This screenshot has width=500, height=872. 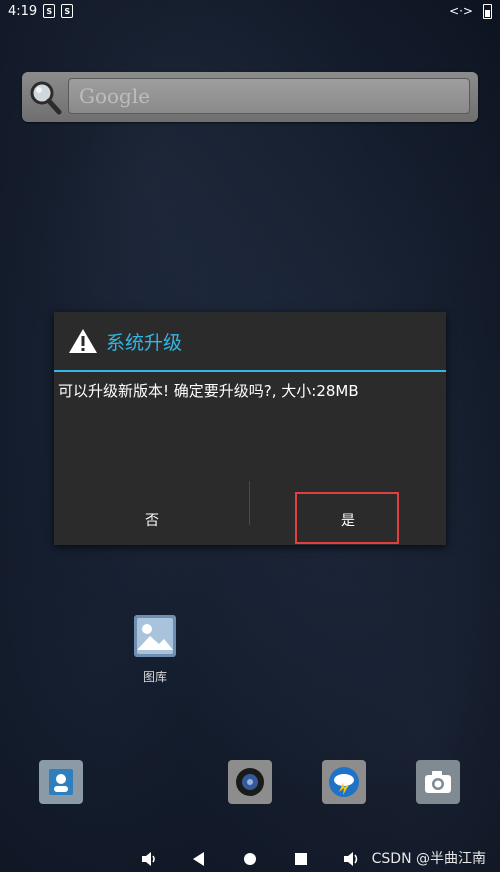 I want to click on navigation-bar: CSDN @半曲江南, so click(x=250, y=859).